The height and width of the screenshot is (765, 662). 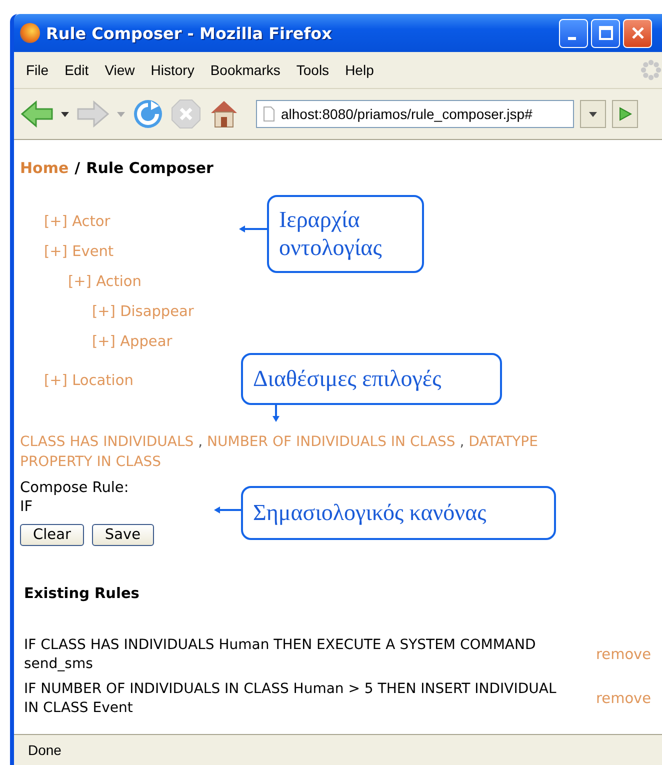 I want to click on reload-icon, so click(x=148, y=114).